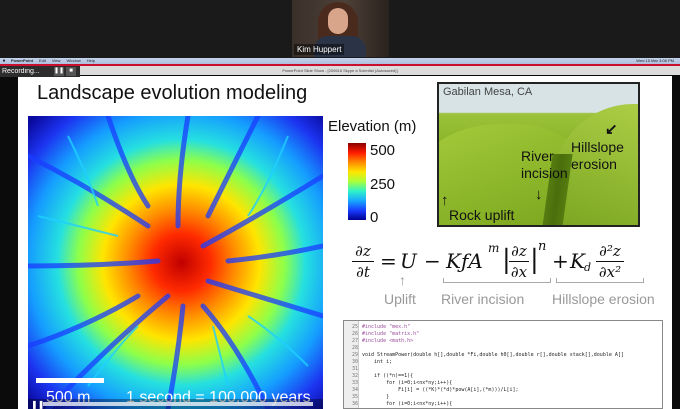  Describe the element at coordinates (363, 251) in the screenshot. I see `eq-lhs-num: ∂z` at that location.